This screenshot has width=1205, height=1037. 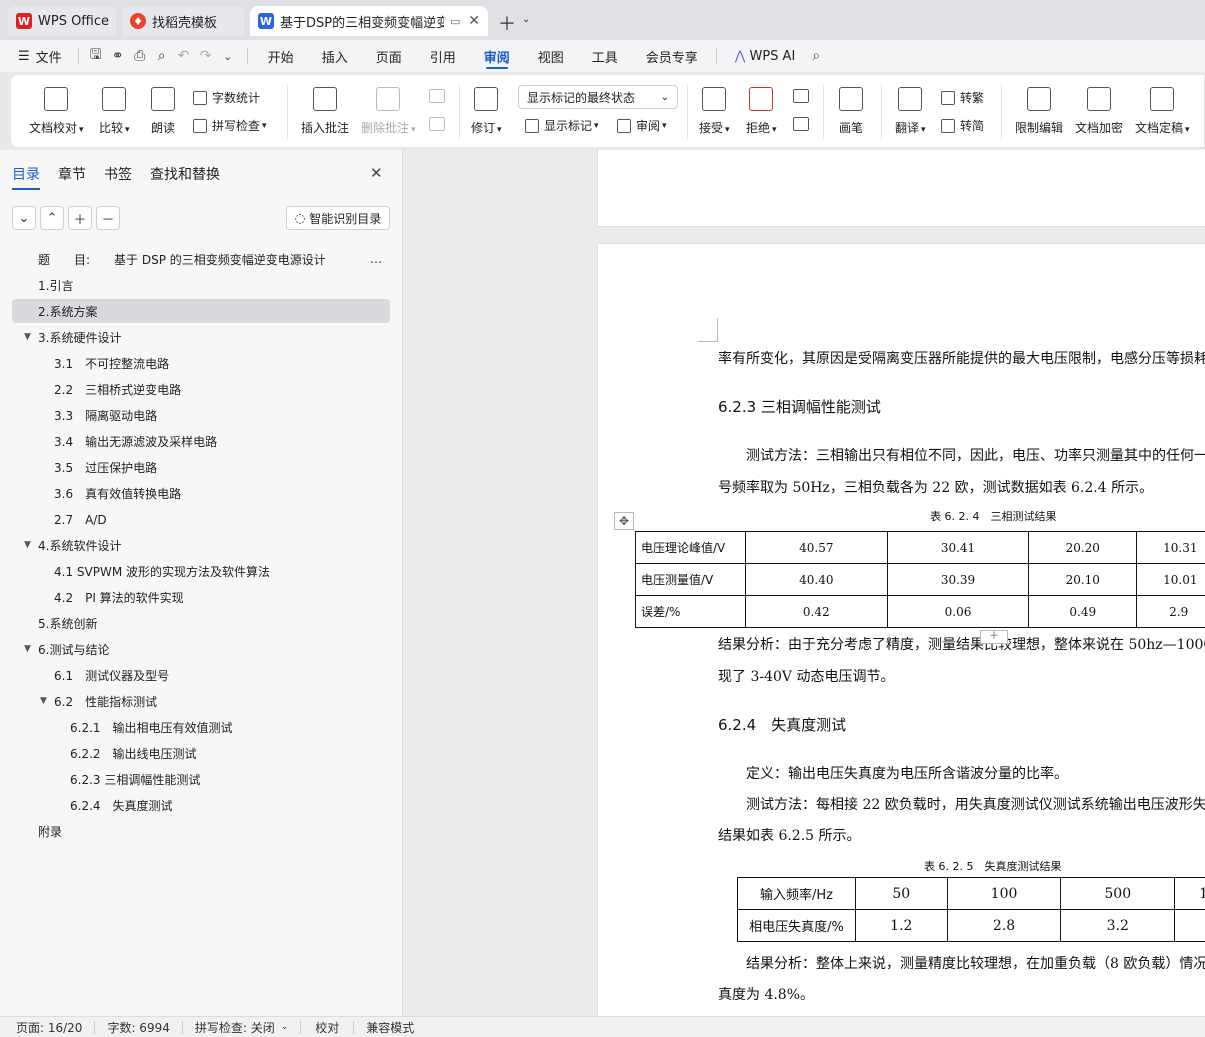 I want to click on next-comment-icon, so click(x=437, y=124).